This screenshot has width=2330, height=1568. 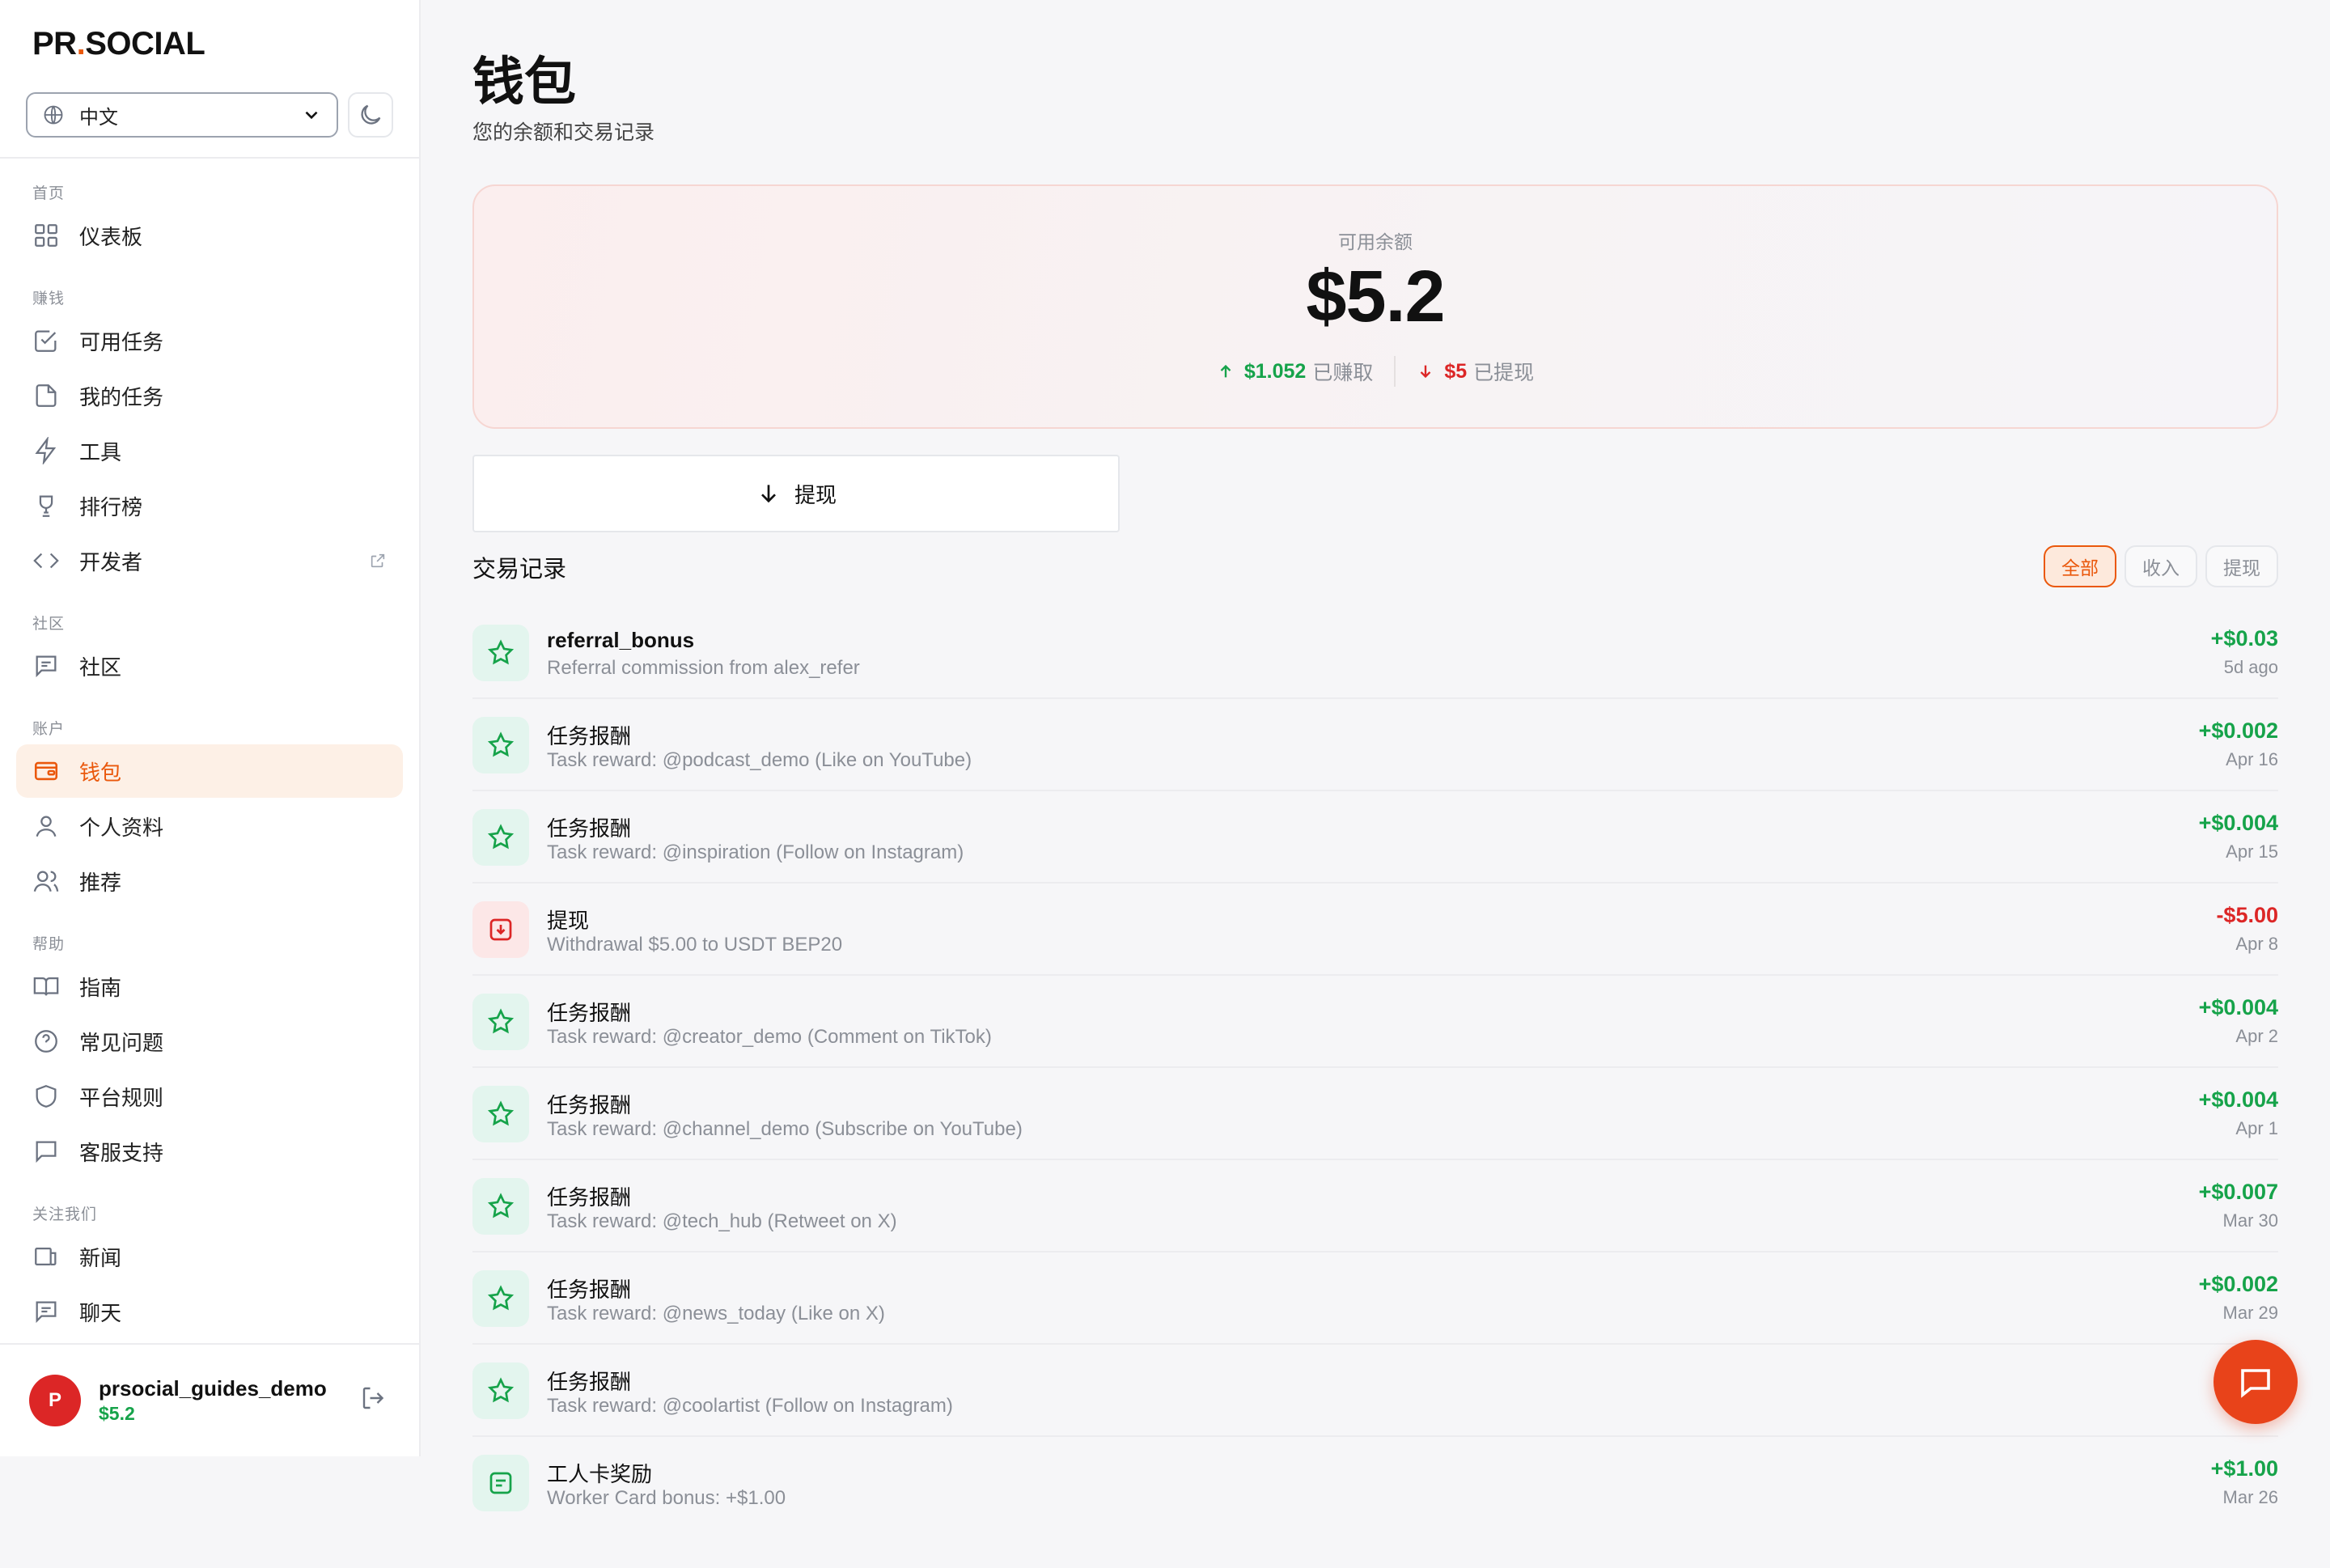 I want to click on grid-icon, so click(x=46, y=236).